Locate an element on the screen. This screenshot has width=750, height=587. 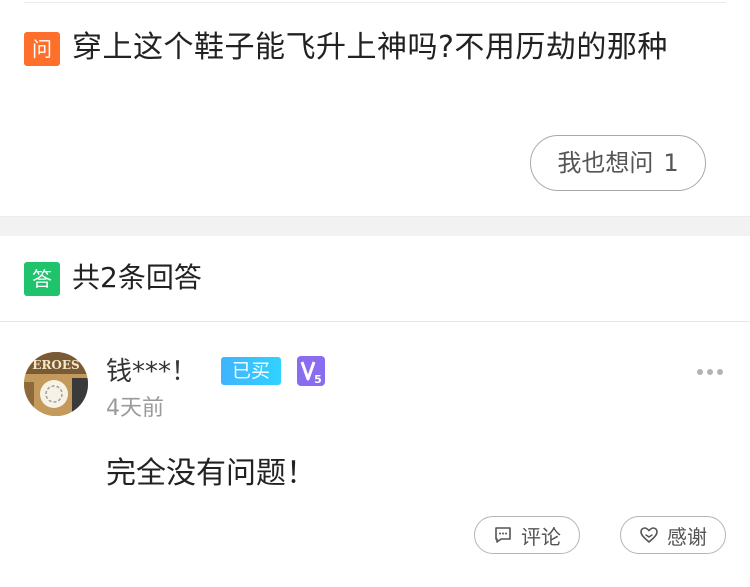
answer-time: 4天前 is located at coordinates (135, 408).